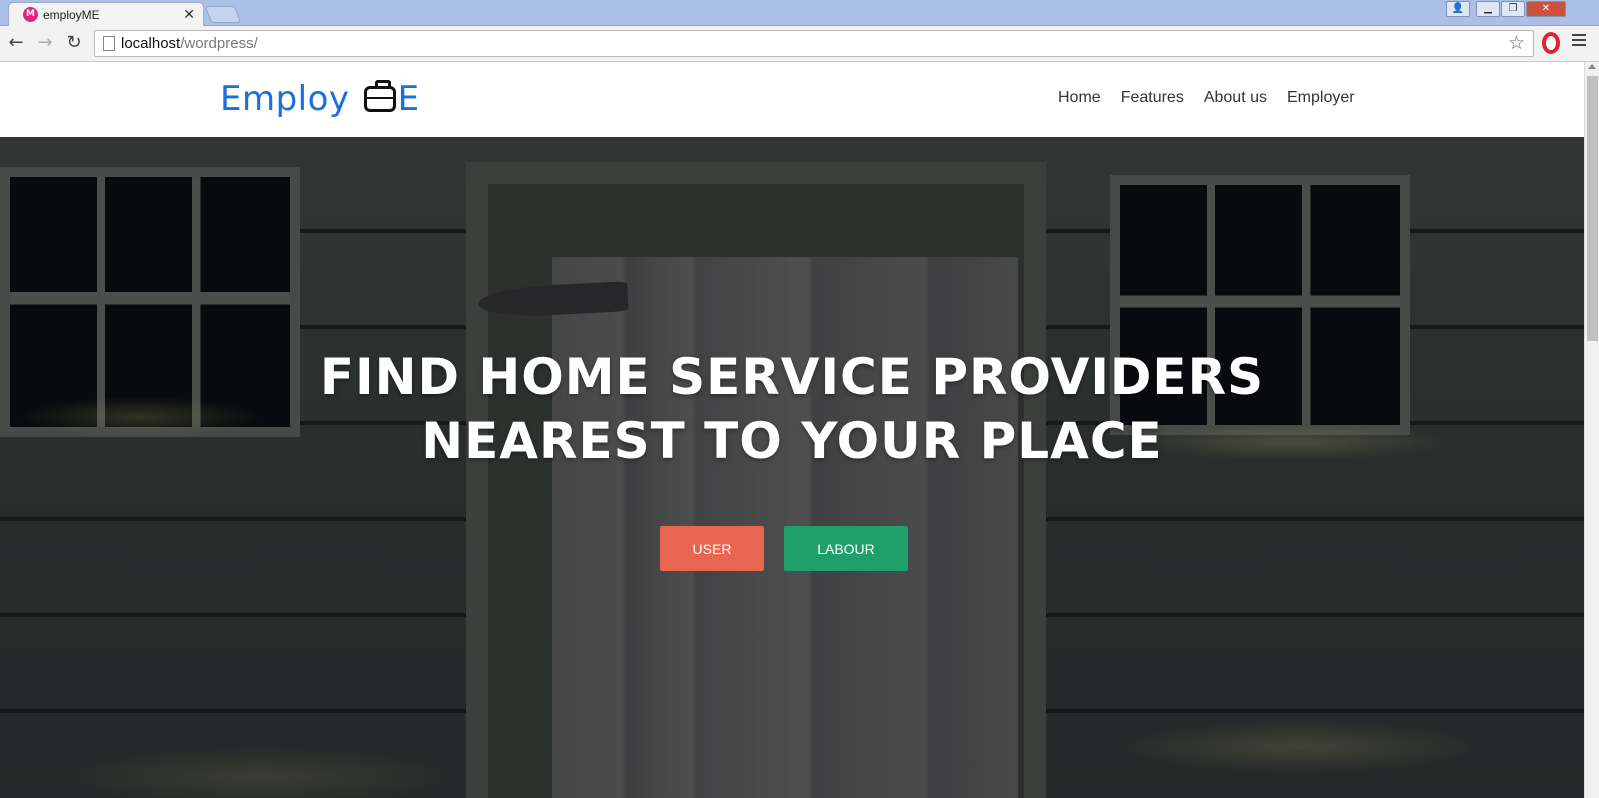 This screenshot has width=1599, height=798. What do you see at coordinates (1488, 9) in the screenshot?
I see `minimize-button: ▁` at bounding box center [1488, 9].